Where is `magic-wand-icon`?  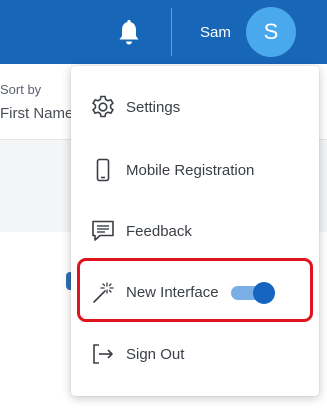
magic-wand-icon is located at coordinates (103, 292).